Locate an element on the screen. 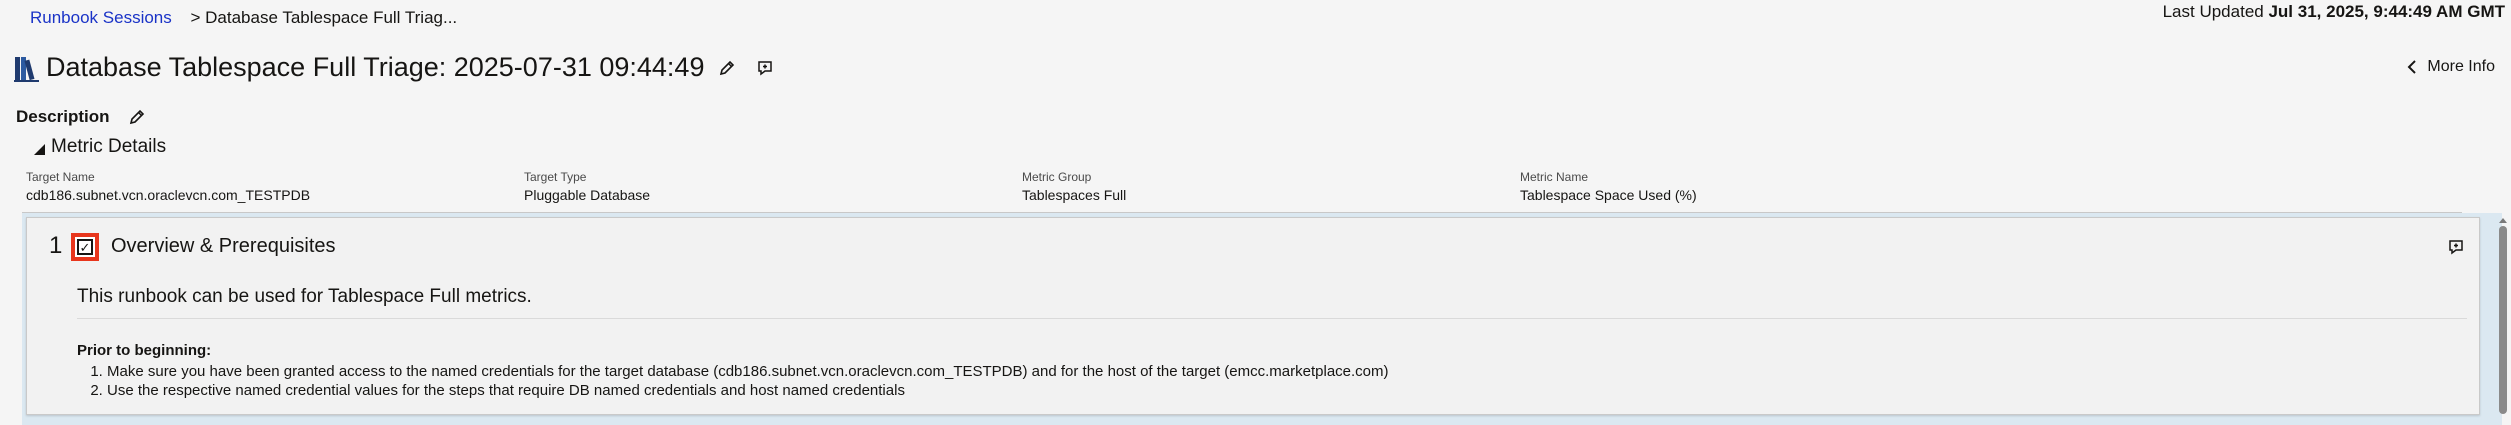  divider is located at coordinates (1272, 318).